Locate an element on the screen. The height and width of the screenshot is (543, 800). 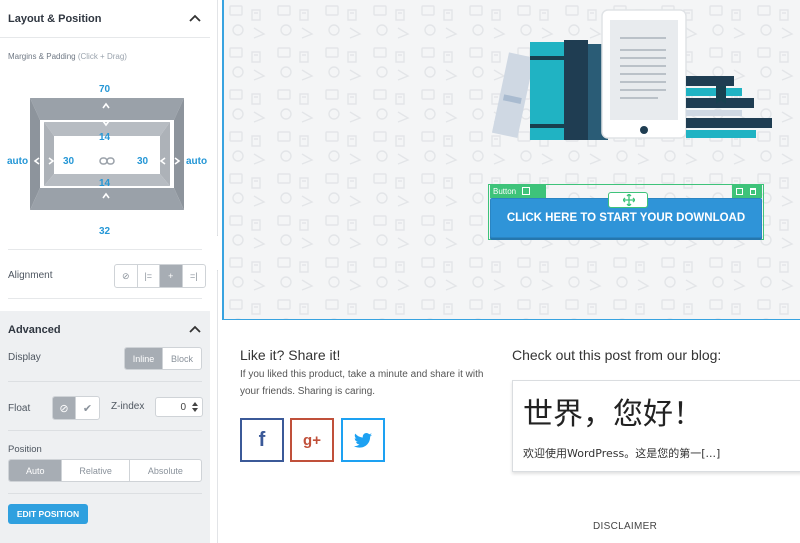
align-center-button: + is located at coordinates (171, 276).